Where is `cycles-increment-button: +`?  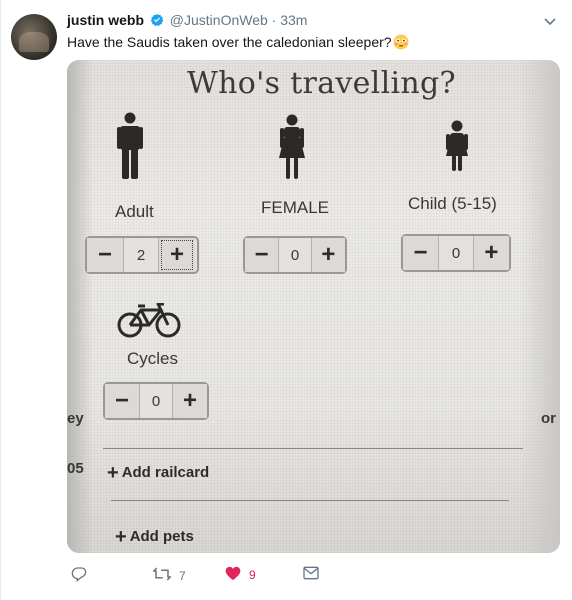
cycles-increment-button: + is located at coordinates (190, 401).